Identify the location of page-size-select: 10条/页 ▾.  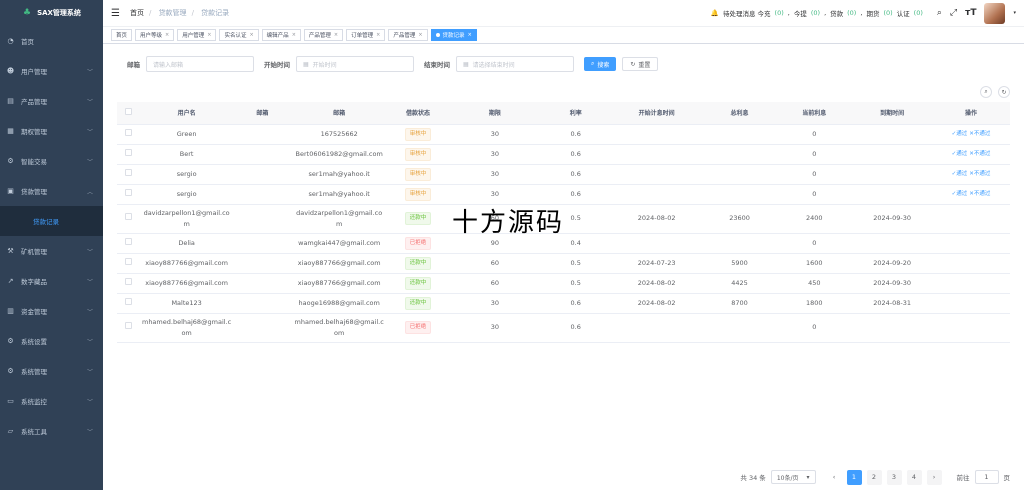
(793, 477).